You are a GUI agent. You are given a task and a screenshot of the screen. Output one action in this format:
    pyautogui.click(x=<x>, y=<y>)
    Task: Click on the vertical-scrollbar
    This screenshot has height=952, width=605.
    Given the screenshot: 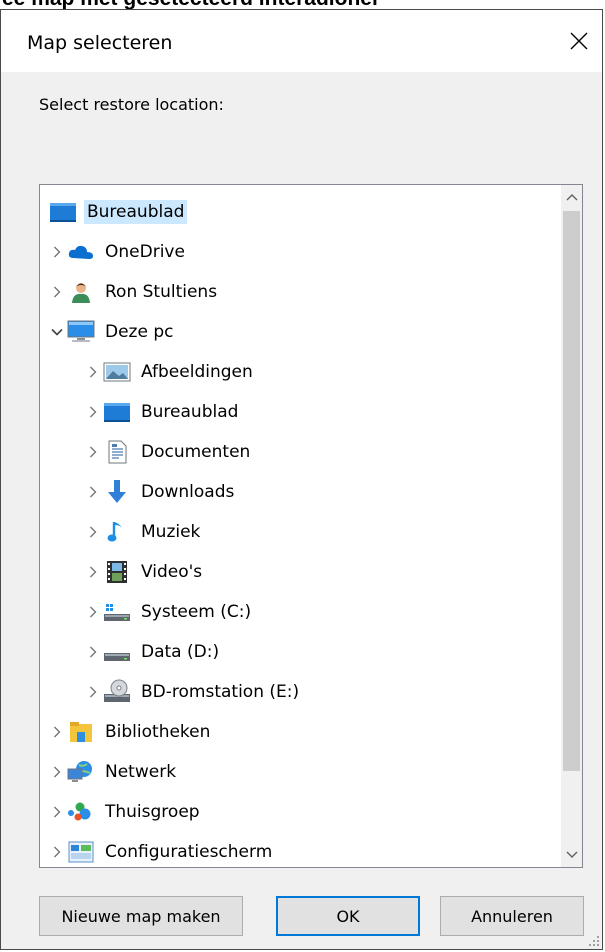 What is the action you would take?
    pyautogui.click(x=571, y=526)
    